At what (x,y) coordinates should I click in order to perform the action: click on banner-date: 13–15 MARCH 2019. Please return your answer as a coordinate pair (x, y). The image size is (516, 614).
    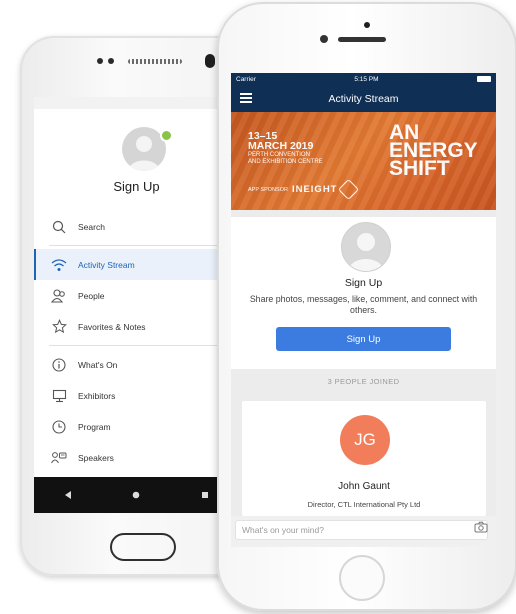
    Looking at the image, I should click on (281, 141).